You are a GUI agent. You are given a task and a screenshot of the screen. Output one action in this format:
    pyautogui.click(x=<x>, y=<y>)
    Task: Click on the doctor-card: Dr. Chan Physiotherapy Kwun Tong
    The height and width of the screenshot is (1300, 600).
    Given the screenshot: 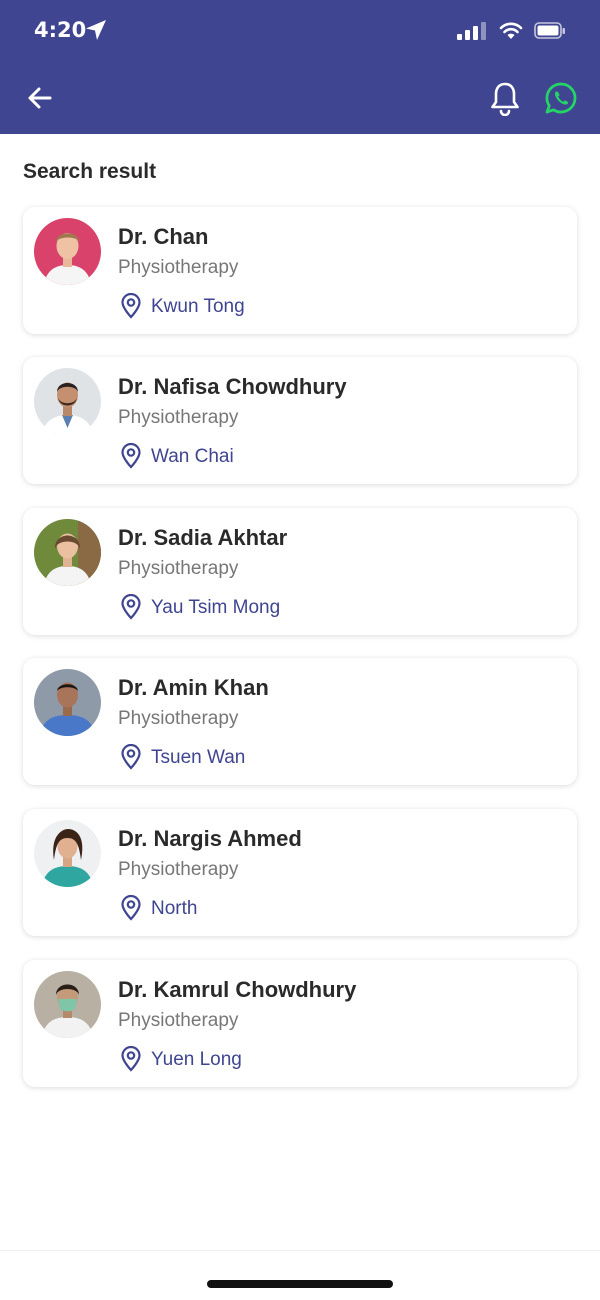 What is the action you would take?
    pyautogui.click(x=300, y=270)
    